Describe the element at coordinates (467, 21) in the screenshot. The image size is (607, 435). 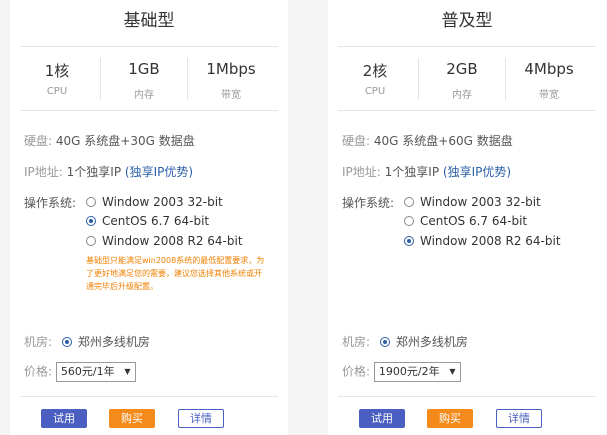
I see `plan-title: 普及型` at that location.